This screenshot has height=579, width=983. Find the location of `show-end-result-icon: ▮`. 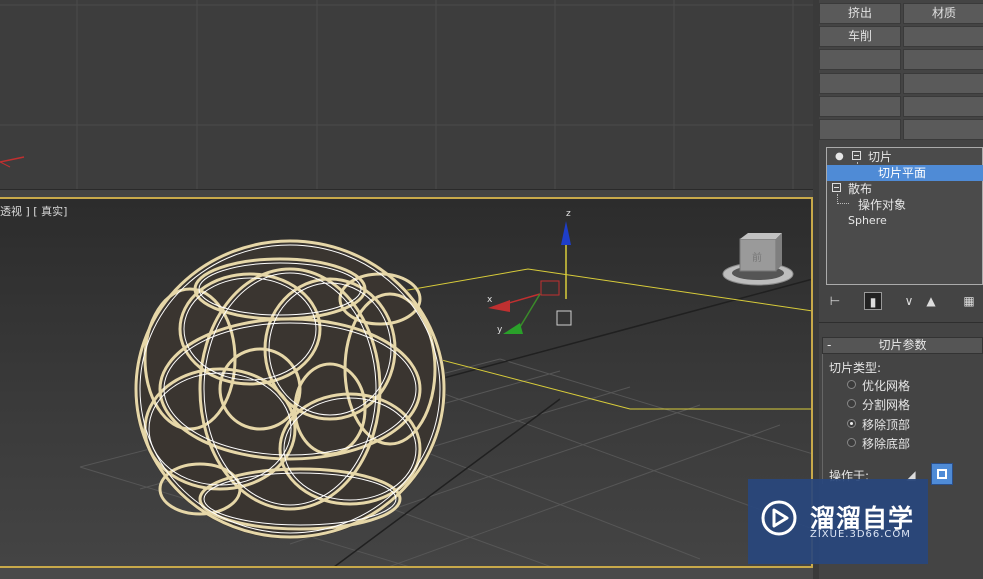

show-end-result-icon: ▮ is located at coordinates (873, 301).